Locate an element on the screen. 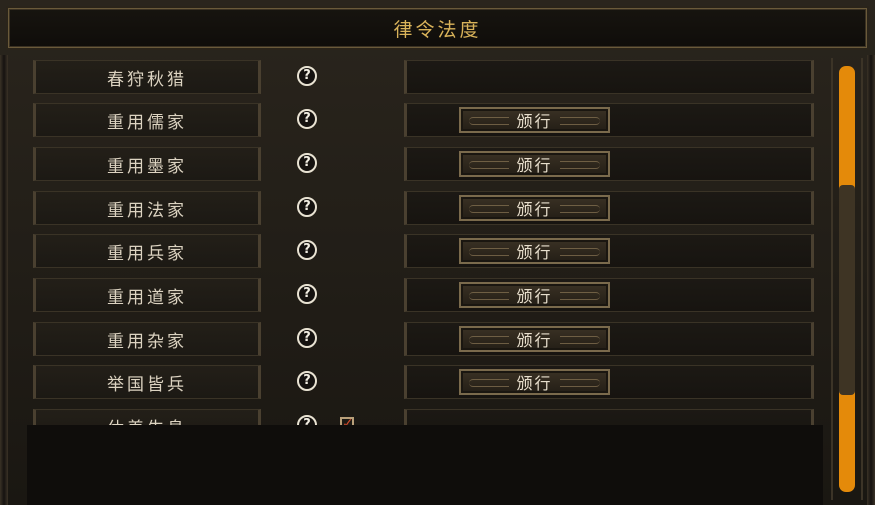  policy-row: 举国皆兵 ? 颁行 is located at coordinates (425, 383).